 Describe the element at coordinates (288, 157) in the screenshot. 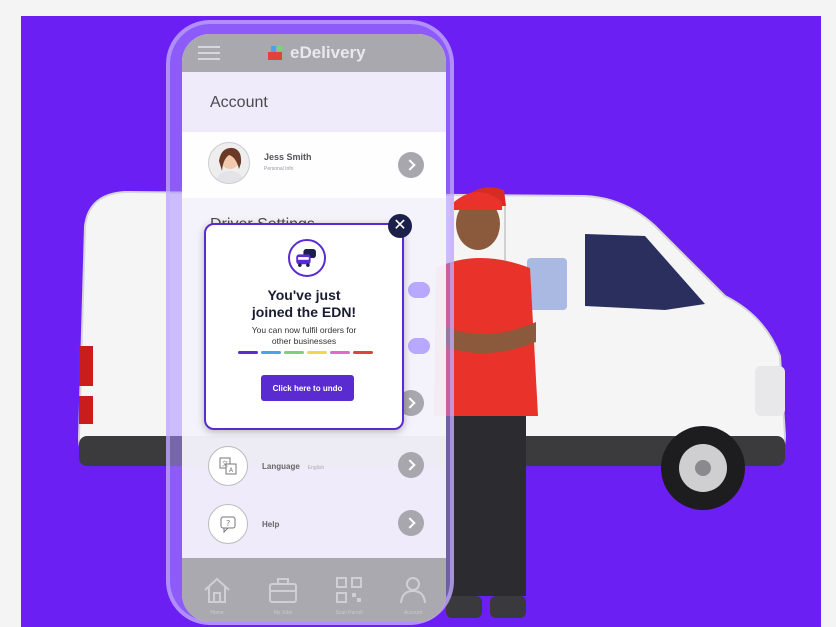

I see `user-name: Jess Smith` at that location.